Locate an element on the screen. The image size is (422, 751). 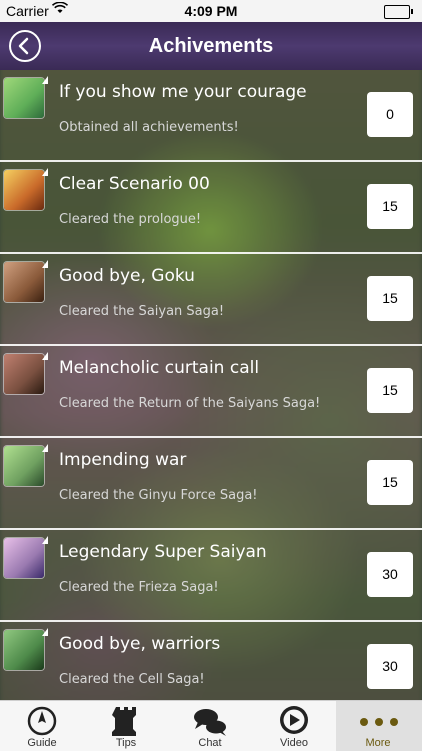
chess-rook-icon is located at coordinates (126, 719).